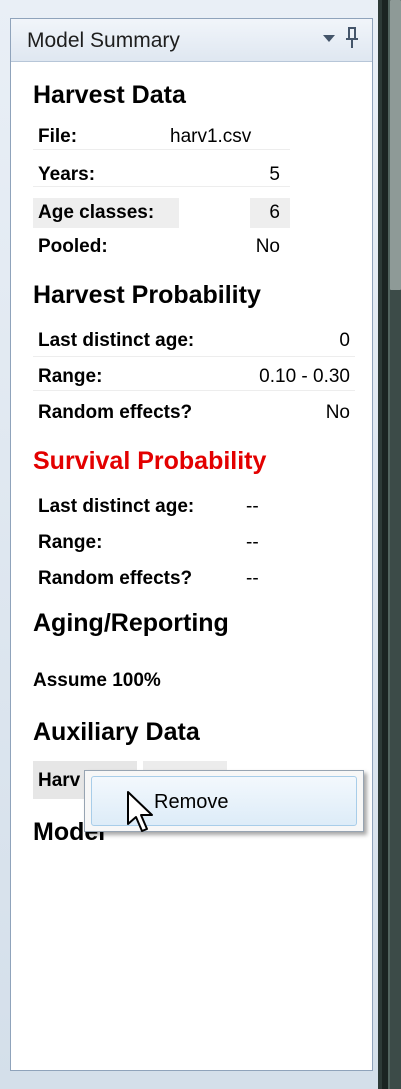 The height and width of the screenshot is (1089, 401). I want to click on harvest-age-classes-label: Age classes:, so click(96, 212).